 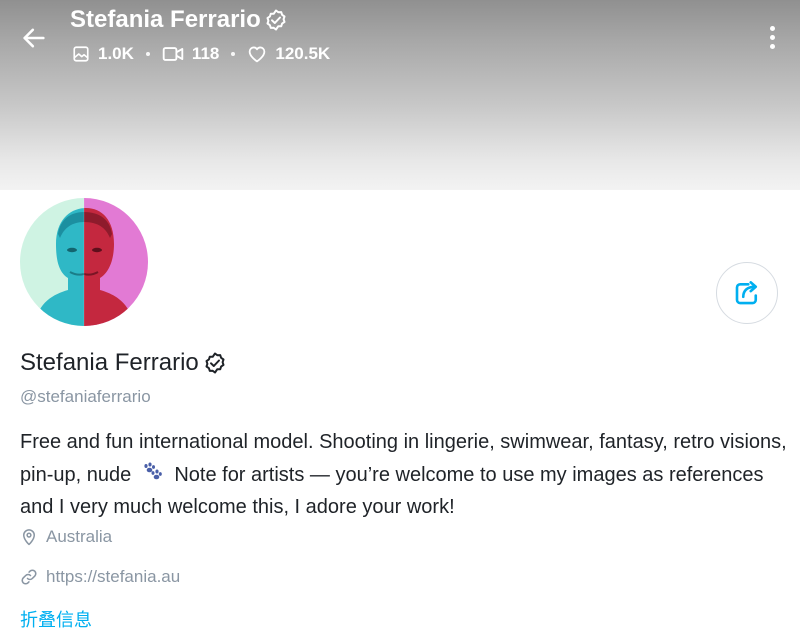 I want to click on link-icon, so click(x=29, y=577).